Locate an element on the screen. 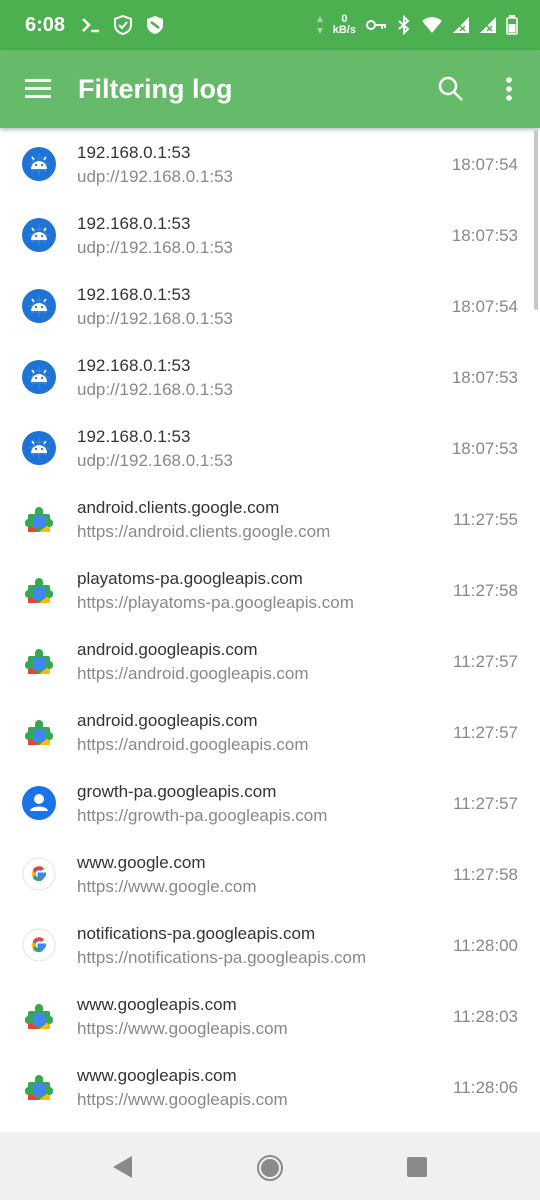 The height and width of the screenshot is (1200, 540). navigation-bar is located at coordinates (270, 1166).